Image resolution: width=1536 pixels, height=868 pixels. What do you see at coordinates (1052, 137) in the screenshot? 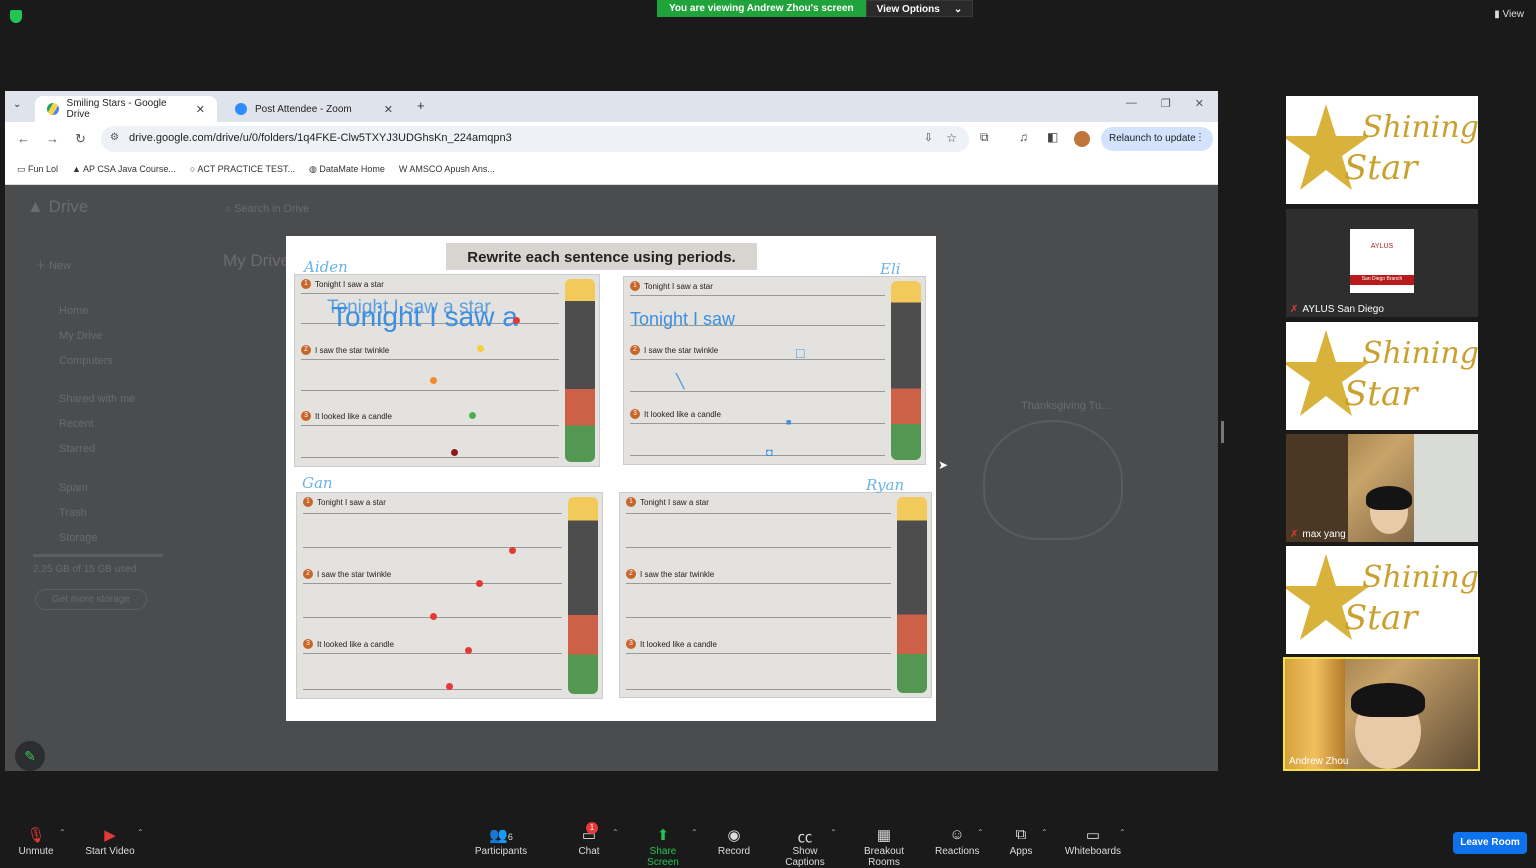
I see `side-panel-icon: ◧` at bounding box center [1052, 137].